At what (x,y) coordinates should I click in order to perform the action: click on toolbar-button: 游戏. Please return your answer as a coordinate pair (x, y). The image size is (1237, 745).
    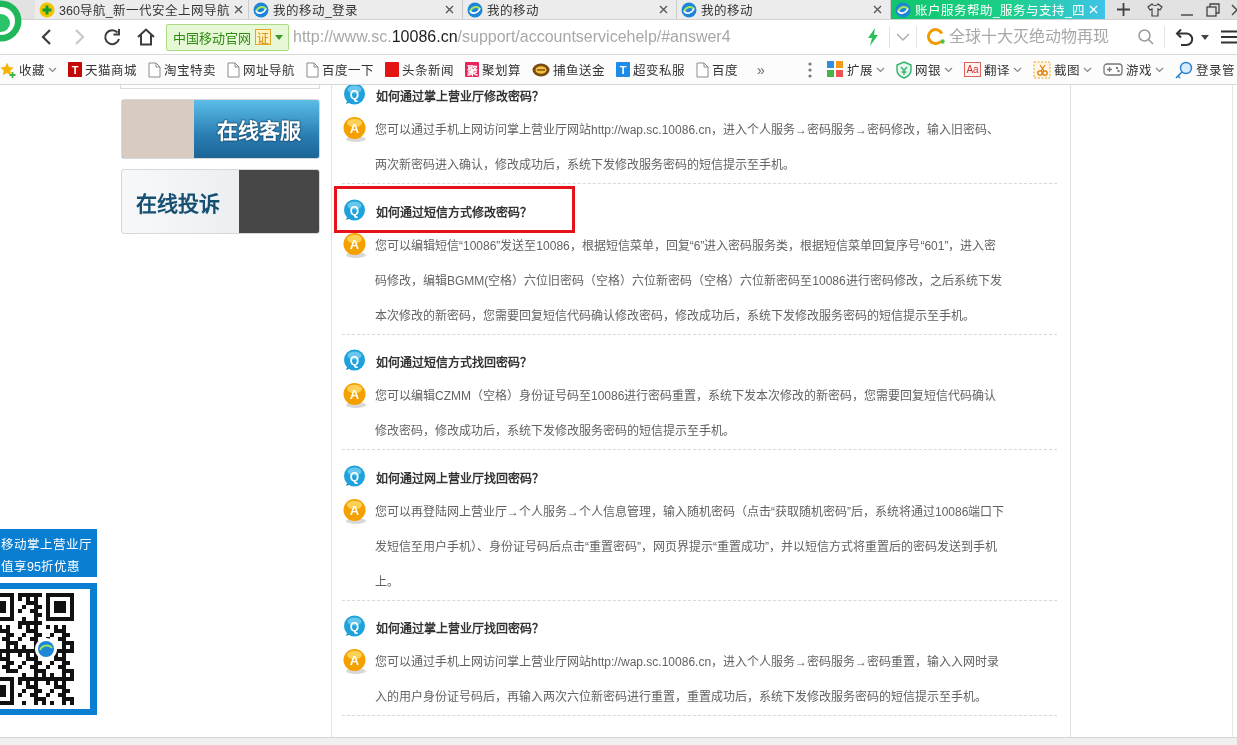
    Looking at the image, I should click on (1133, 69).